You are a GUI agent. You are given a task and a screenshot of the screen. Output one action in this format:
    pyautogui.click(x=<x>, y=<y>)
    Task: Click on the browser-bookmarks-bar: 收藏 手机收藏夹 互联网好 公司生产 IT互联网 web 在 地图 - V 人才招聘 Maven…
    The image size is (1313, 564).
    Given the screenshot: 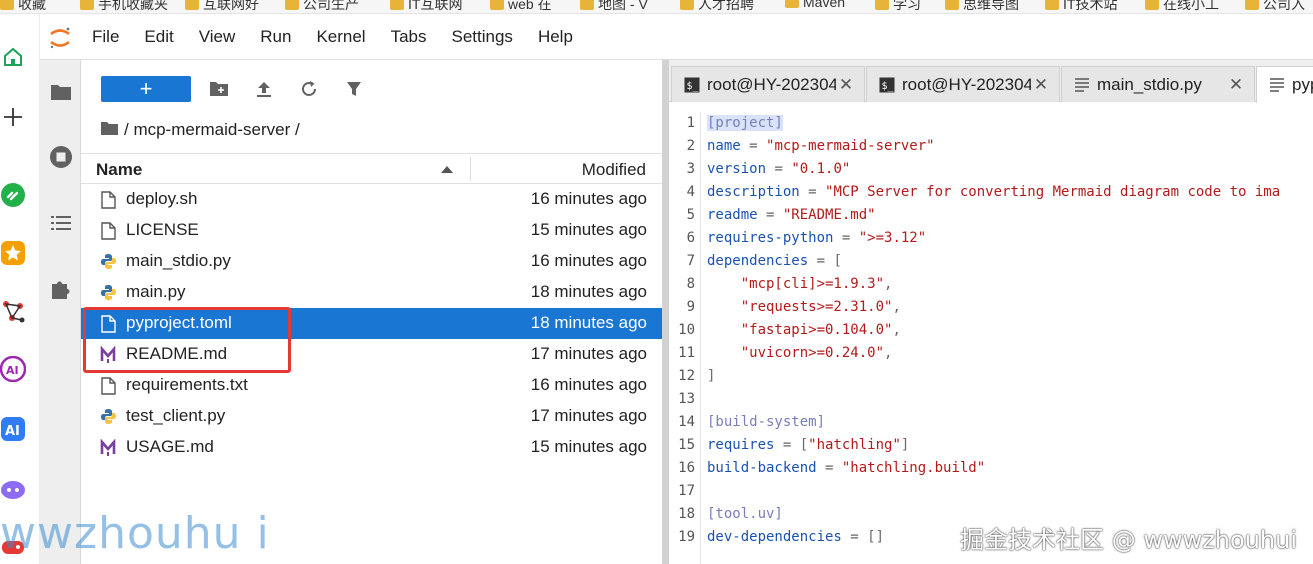 What is the action you would take?
    pyautogui.click(x=656, y=7)
    